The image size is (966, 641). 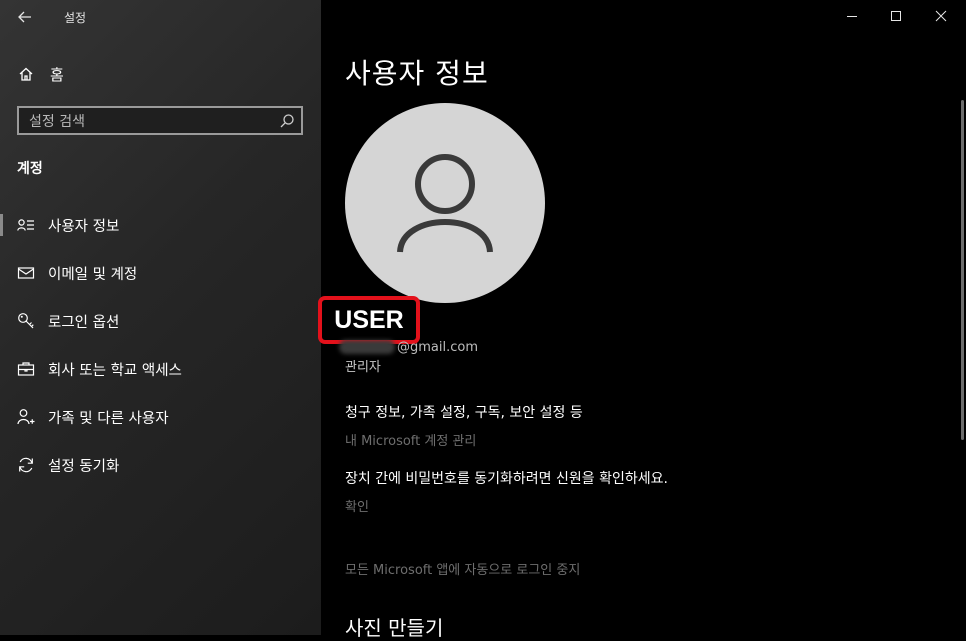 I want to click on email-redaction, so click(x=367, y=347).